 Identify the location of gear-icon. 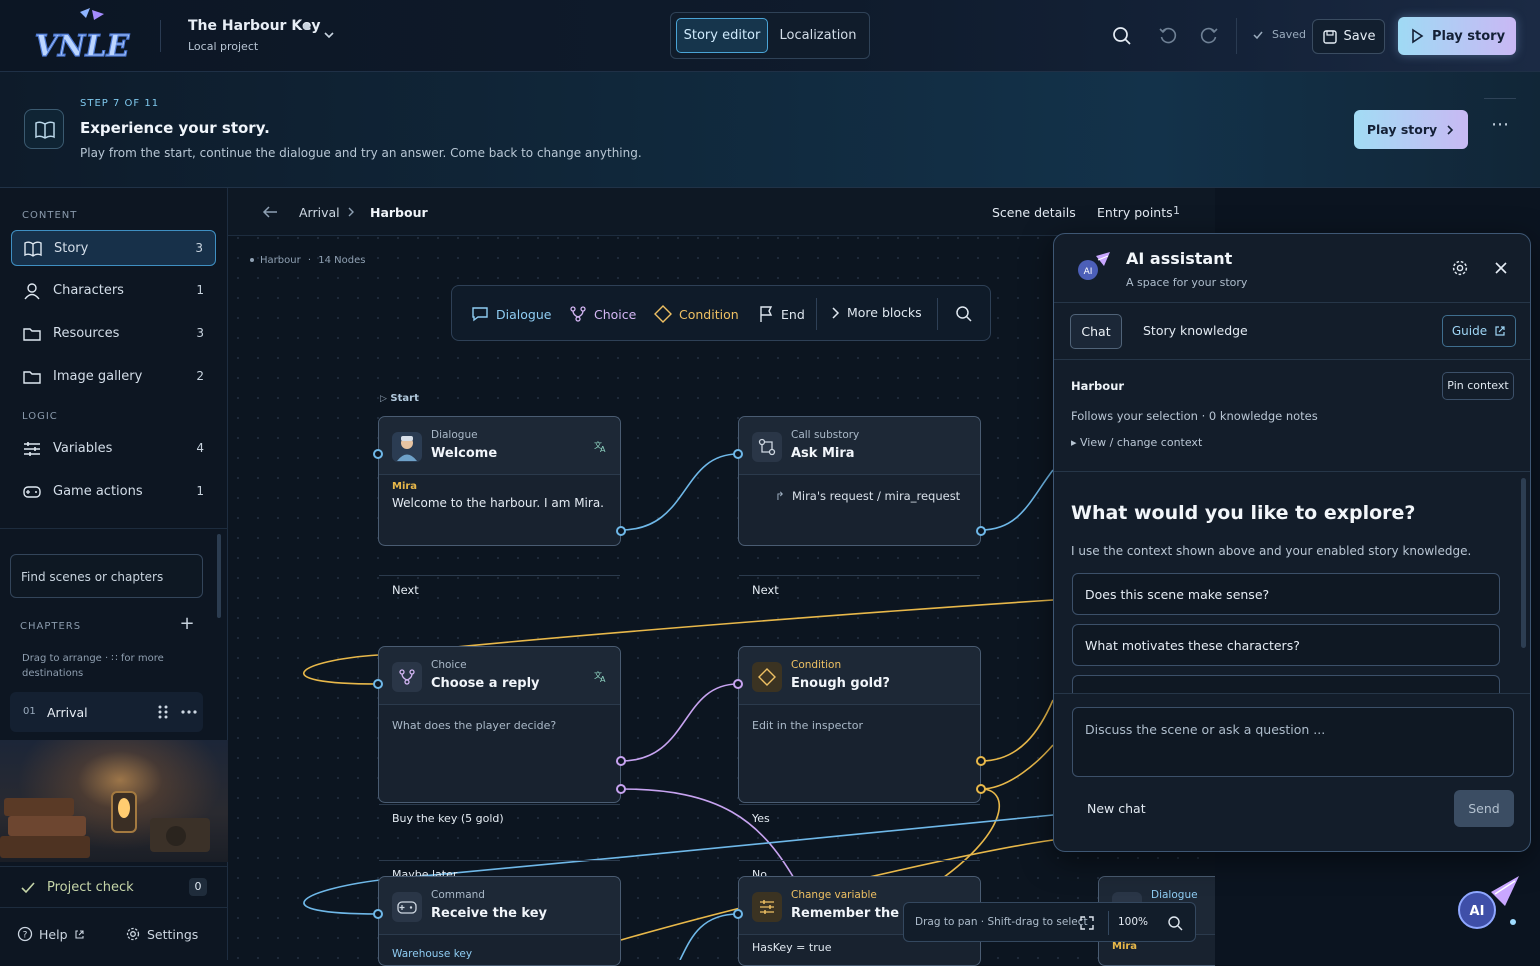
(1460, 268).